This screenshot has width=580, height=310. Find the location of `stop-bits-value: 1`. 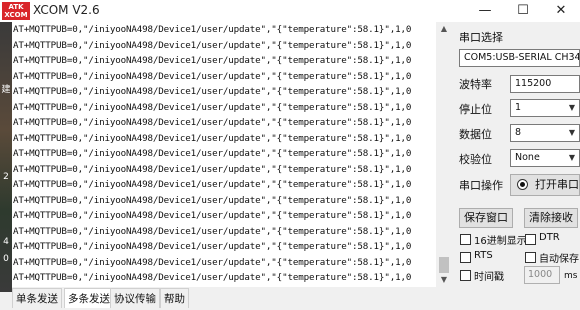

stop-bits-value: 1 is located at coordinates (518, 107).